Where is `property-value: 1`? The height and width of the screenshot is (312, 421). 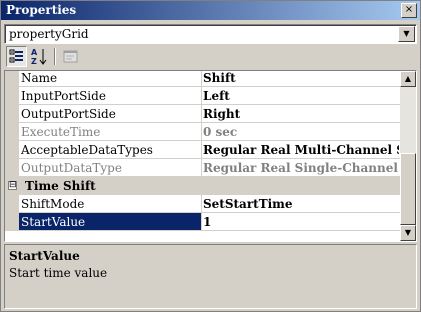
property-value: 1 is located at coordinates (301, 222).